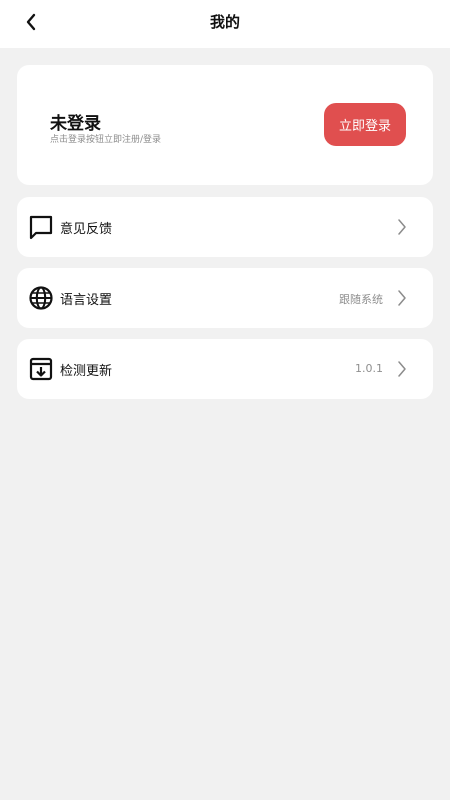 The height and width of the screenshot is (800, 450). What do you see at coordinates (369, 368) in the screenshot?
I see `menu-item-value: 1.0.1` at bounding box center [369, 368].